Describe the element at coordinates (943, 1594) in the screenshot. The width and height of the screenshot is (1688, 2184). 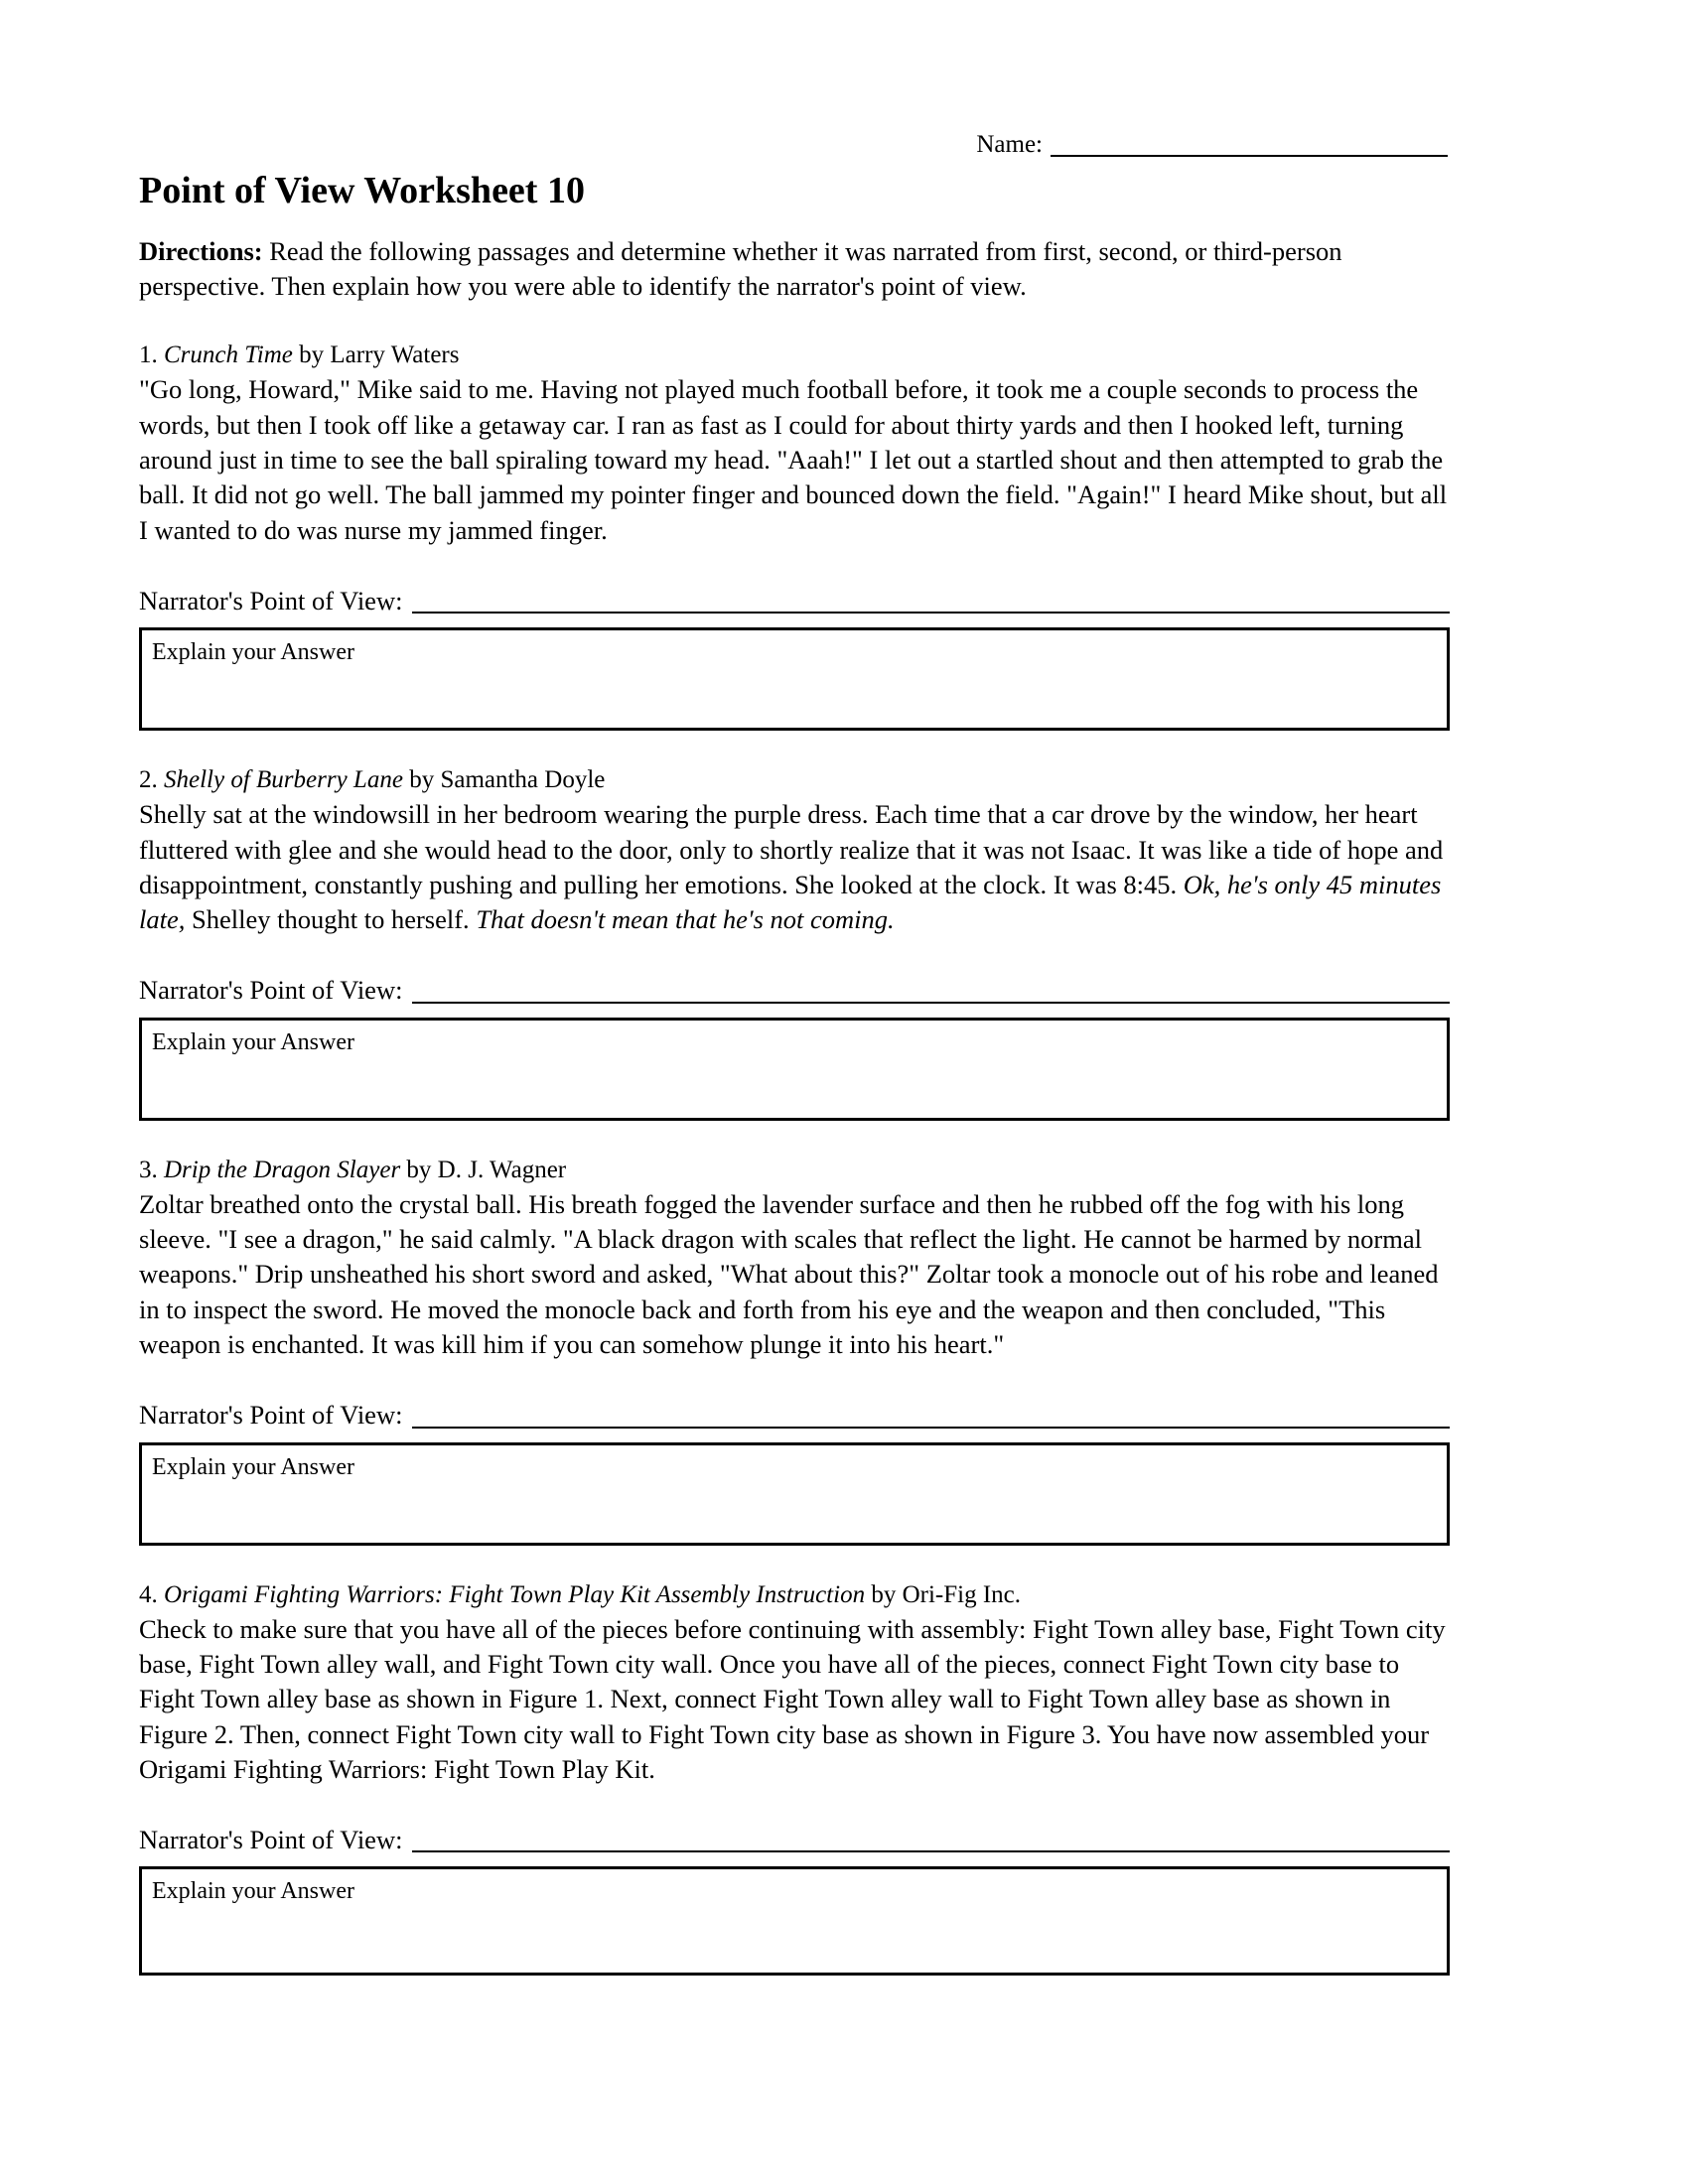
I see `passage-4-byline: by Ori-Fig Inc.` at that location.